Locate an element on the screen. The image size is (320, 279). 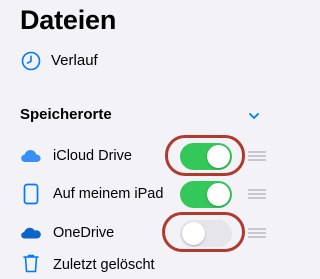
location-label: Auf meinem iPad is located at coordinates (108, 194).